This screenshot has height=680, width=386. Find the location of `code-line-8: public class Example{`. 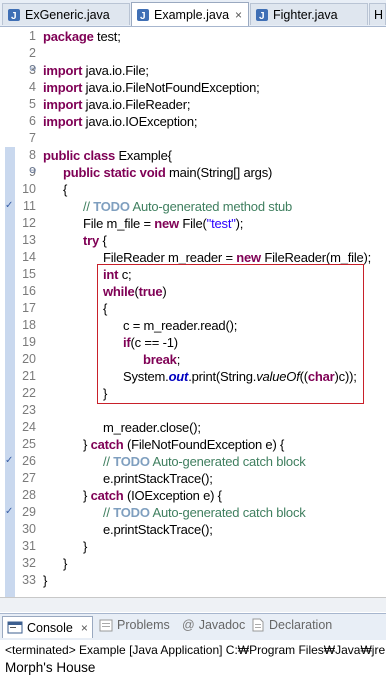

code-line-8: public class Example{ is located at coordinates (107, 155).